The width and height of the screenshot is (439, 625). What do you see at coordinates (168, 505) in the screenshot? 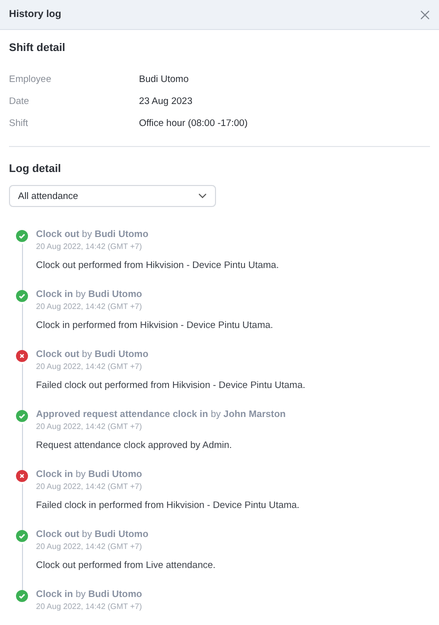
I see `log-message: Failed clock in performed from Hikvision - Device Pintu Utama.` at bounding box center [168, 505].